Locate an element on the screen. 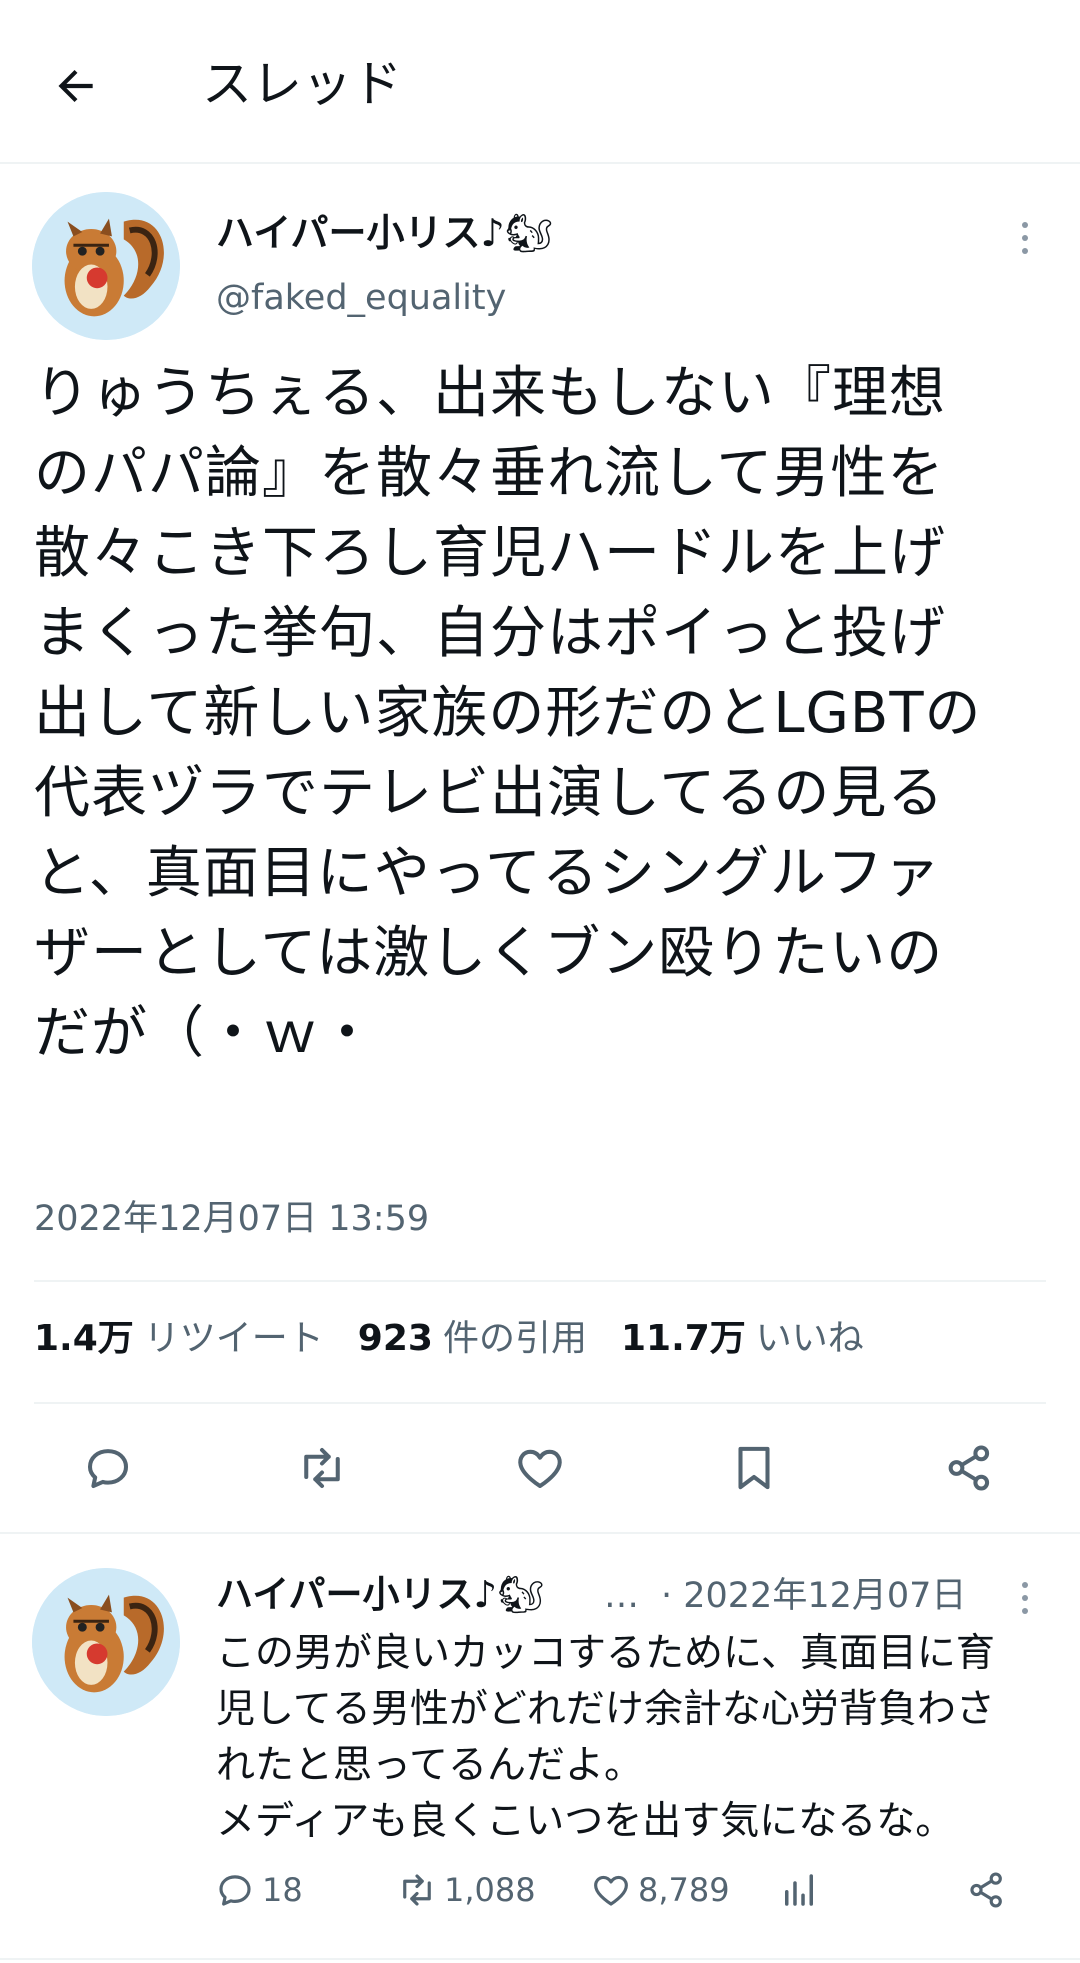 The width and height of the screenshot is (1080, 1963). share-button is located at coordinates (970, 1468).